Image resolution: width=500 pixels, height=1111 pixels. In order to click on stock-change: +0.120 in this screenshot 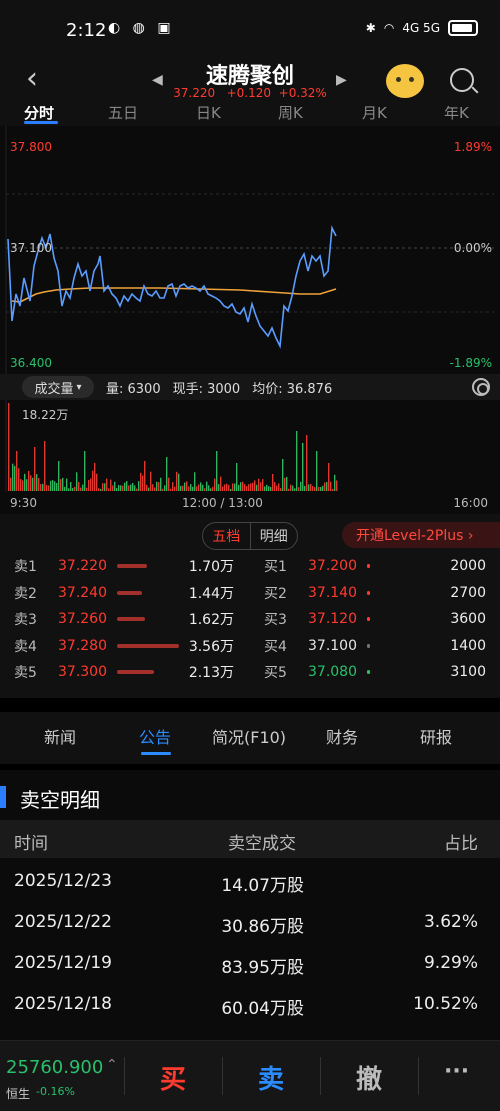, I will do `click(249, 93)`.